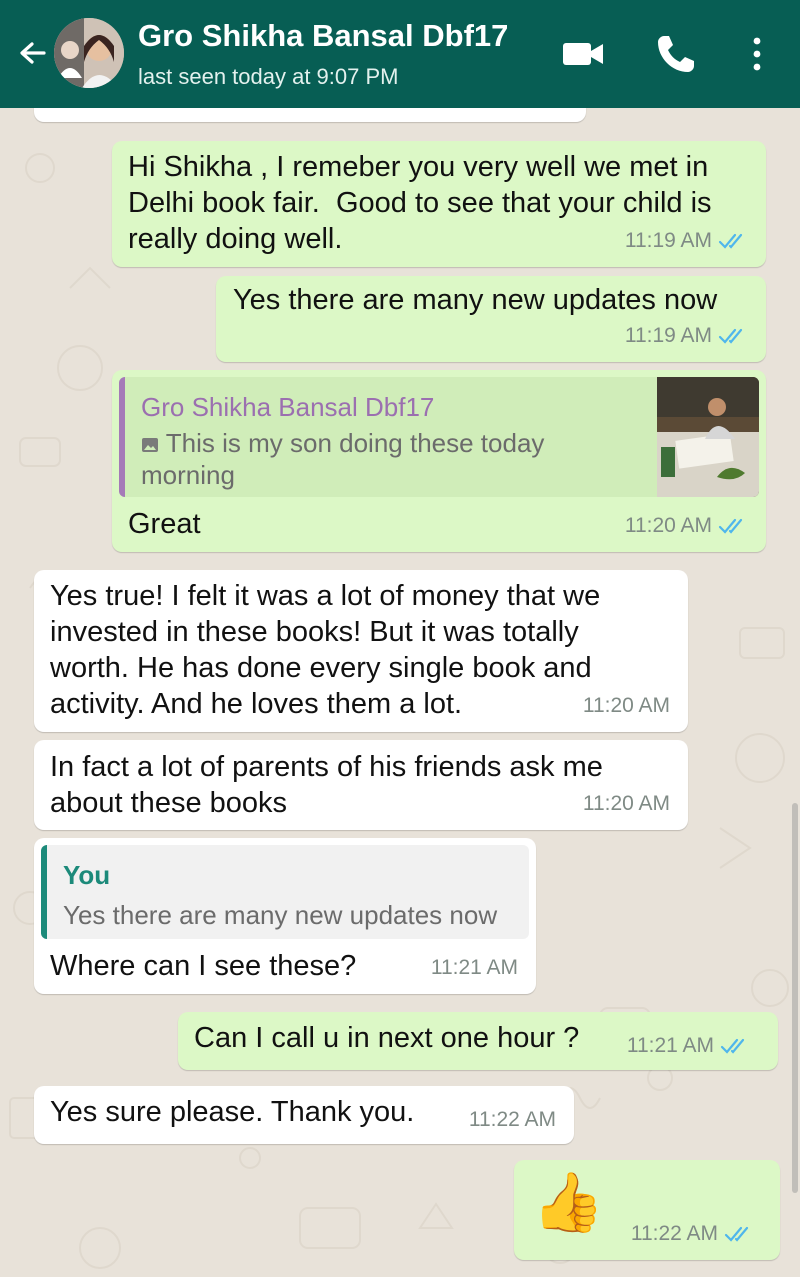  Describe the element at coordinates (647, 1210) in the screenshot. I see `message-outgoing-emoji: 👍 11:22 AM` at that location.